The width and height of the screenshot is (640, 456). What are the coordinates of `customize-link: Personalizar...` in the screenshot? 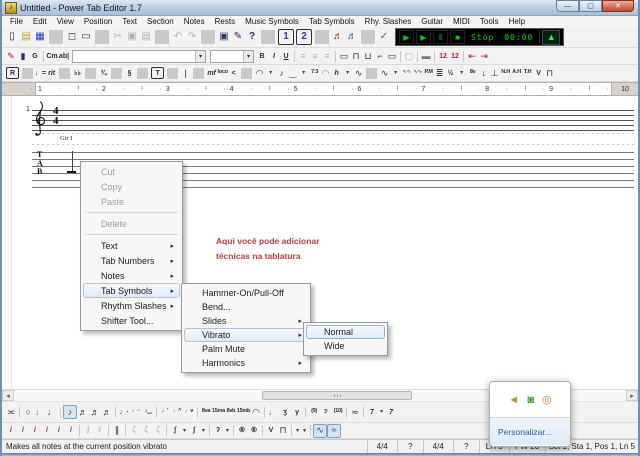 It's located at (525, 432).